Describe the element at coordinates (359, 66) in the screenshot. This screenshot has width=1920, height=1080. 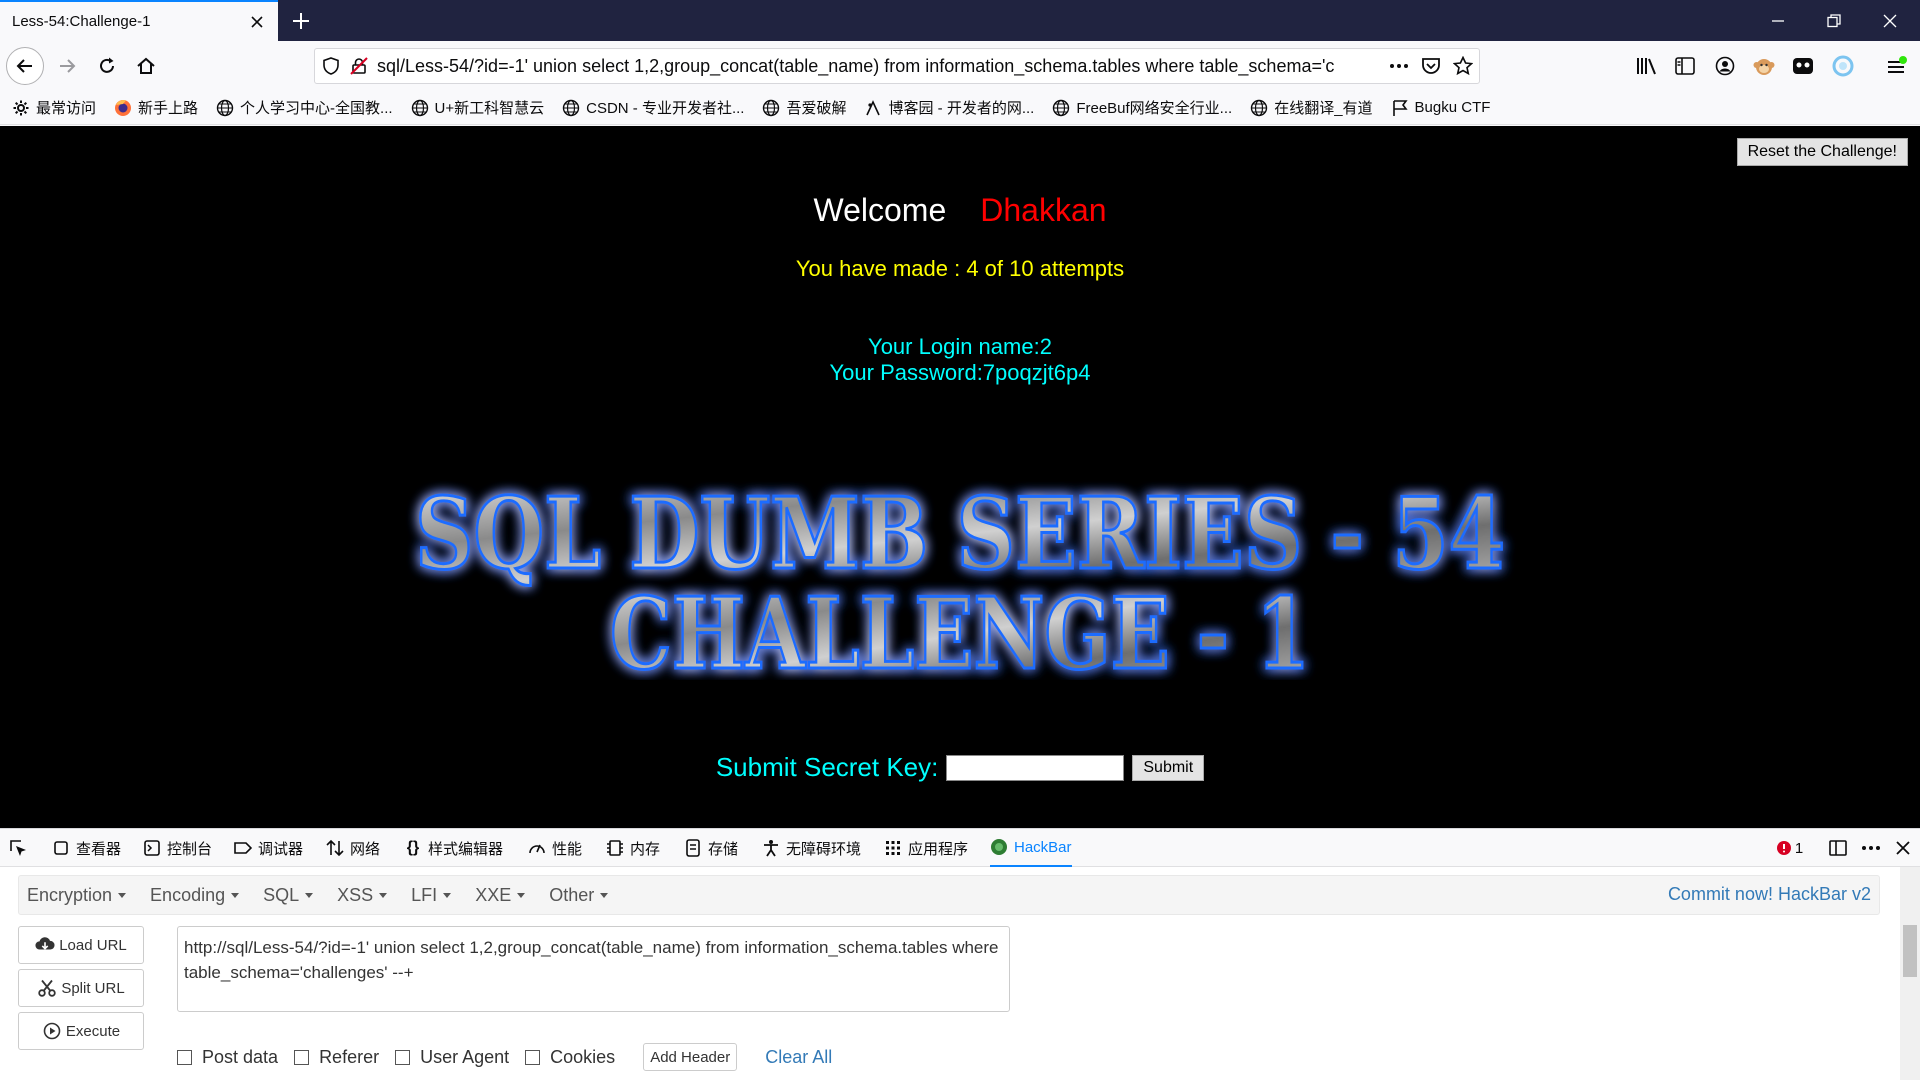
I see `insecure-connection-icon` at that location.